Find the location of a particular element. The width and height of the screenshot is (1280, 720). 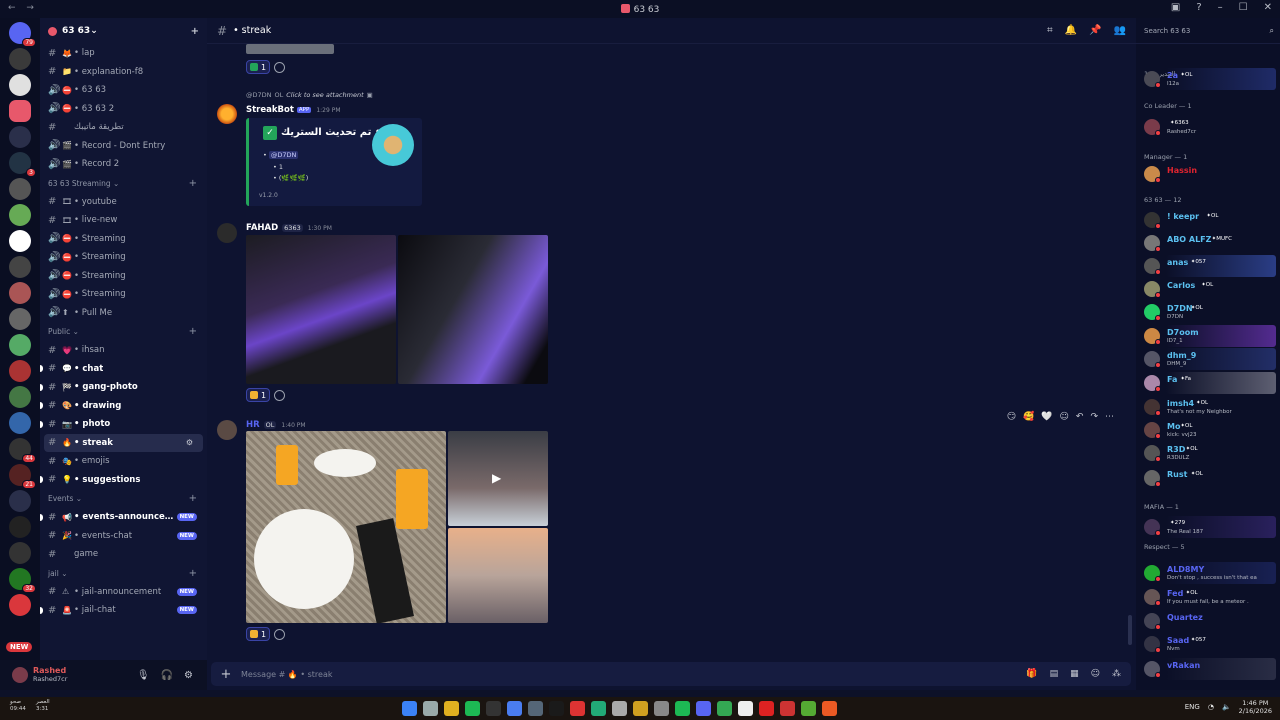

channel-chat: # 💬 • chat is located at coordinates (123, 369).